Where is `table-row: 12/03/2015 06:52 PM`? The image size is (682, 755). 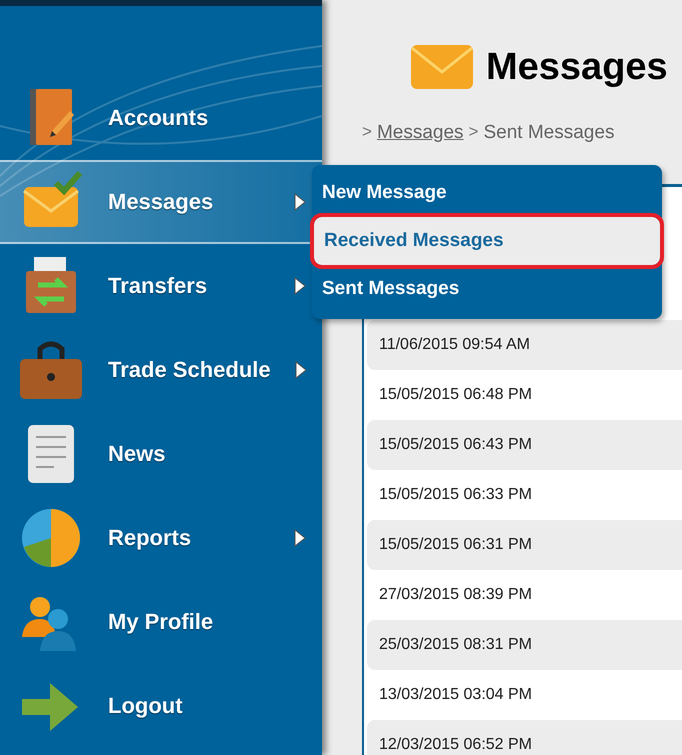 table-row: 12/03/2015 06:52 PM is located at coordinates (524, 737).